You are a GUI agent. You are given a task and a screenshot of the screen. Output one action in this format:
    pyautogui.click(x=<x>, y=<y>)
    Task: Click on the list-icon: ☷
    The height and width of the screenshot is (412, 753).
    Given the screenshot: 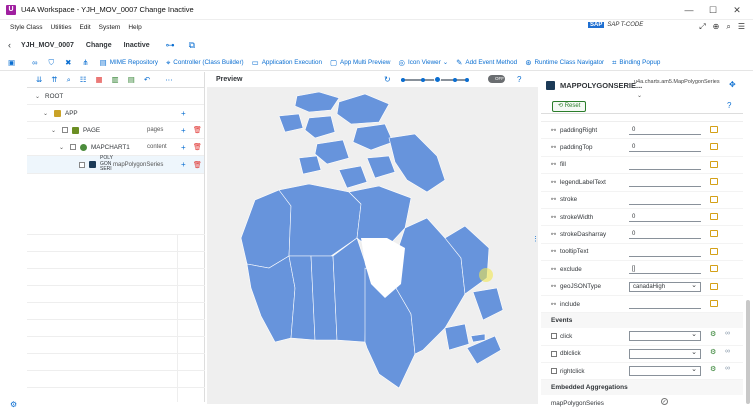 What is the action you would take?
    pyautogui.click(x=83, y=79)
    